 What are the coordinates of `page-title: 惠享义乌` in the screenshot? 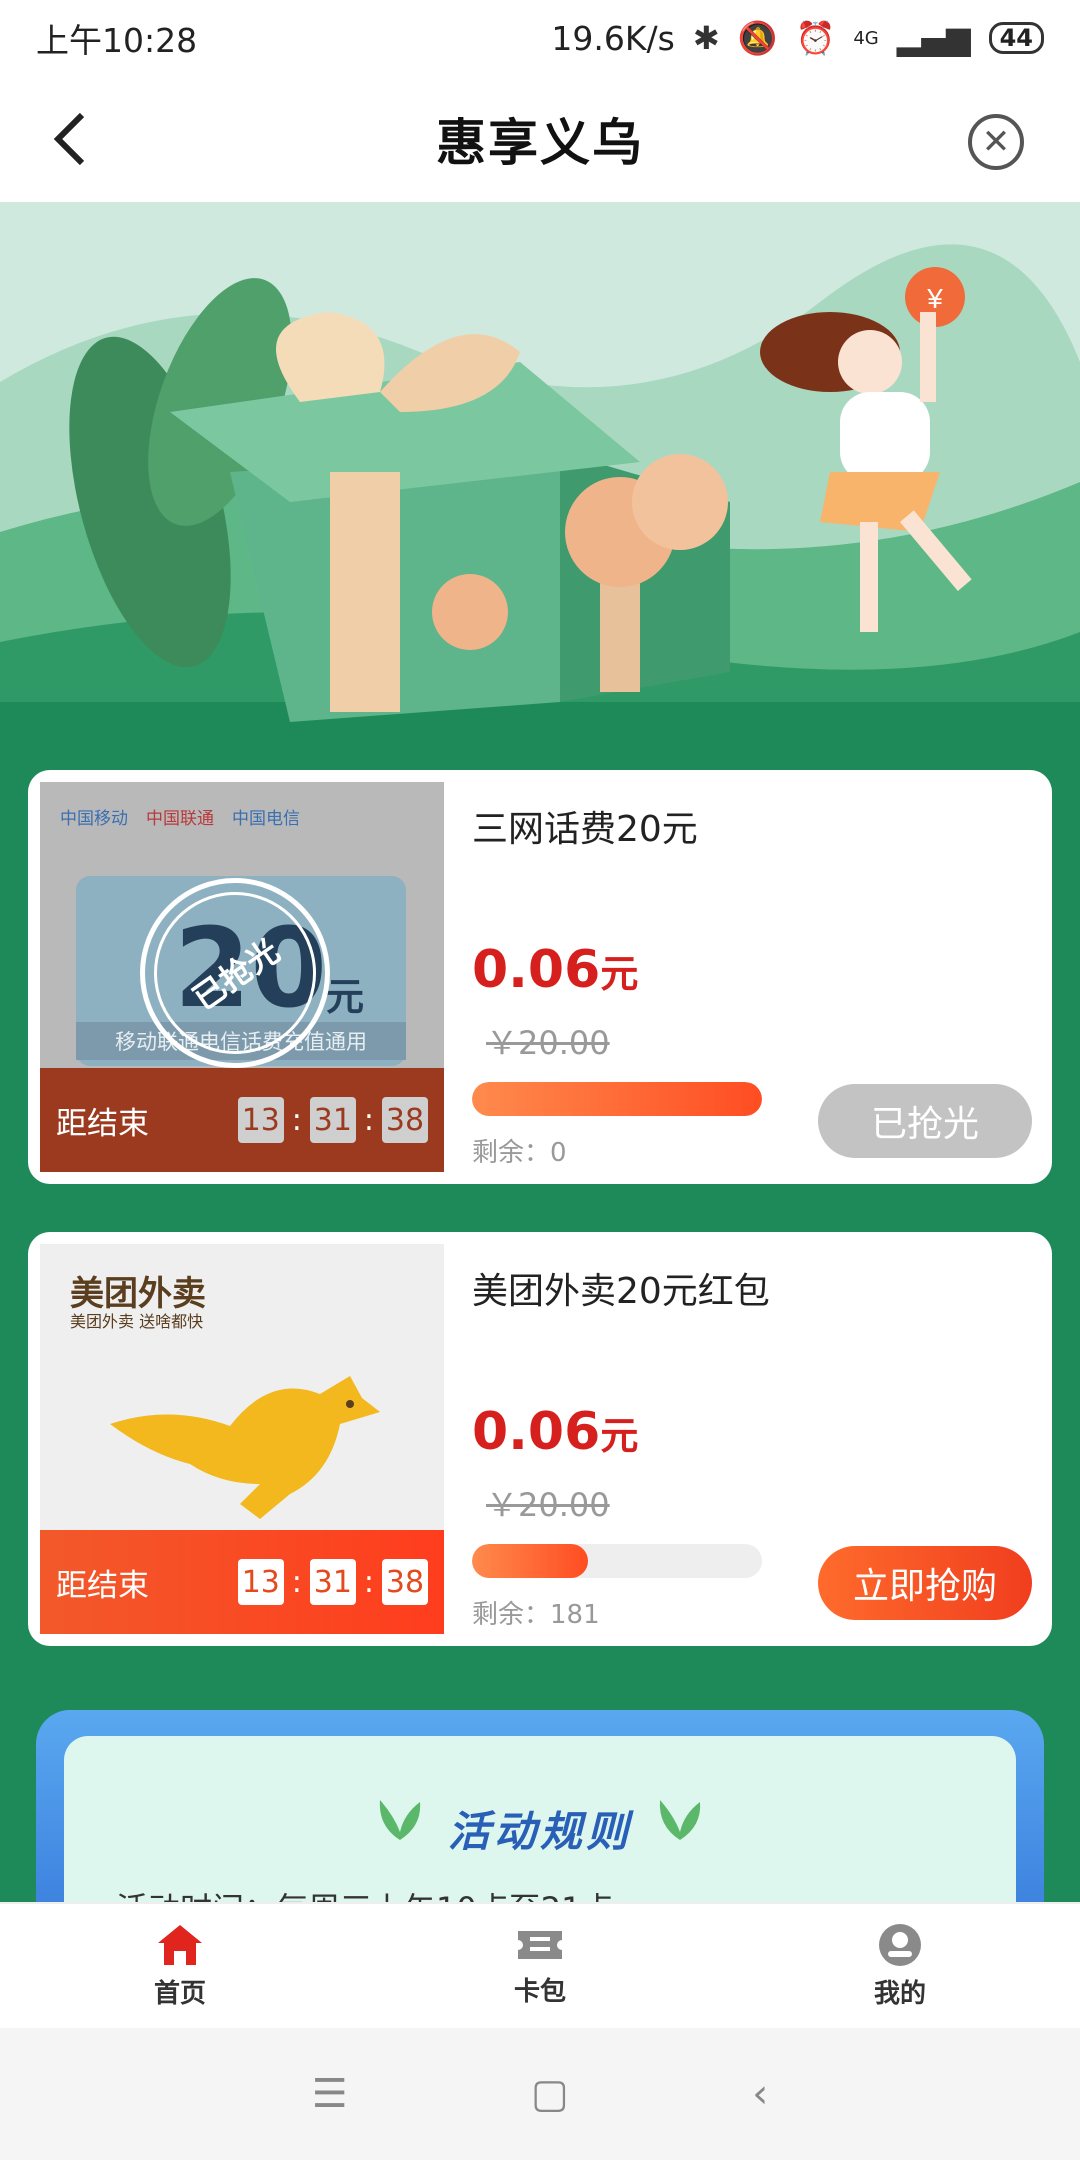 It's located at (540, 143).